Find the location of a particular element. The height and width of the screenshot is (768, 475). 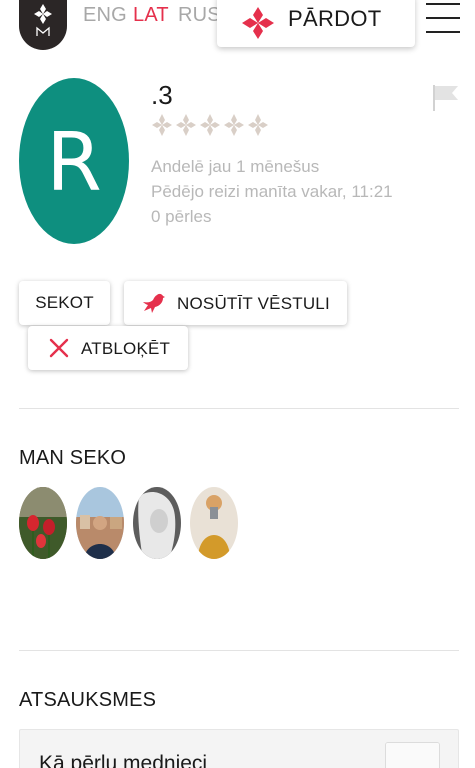

follow-button: SEKOT is located at coordinates (64, 303).